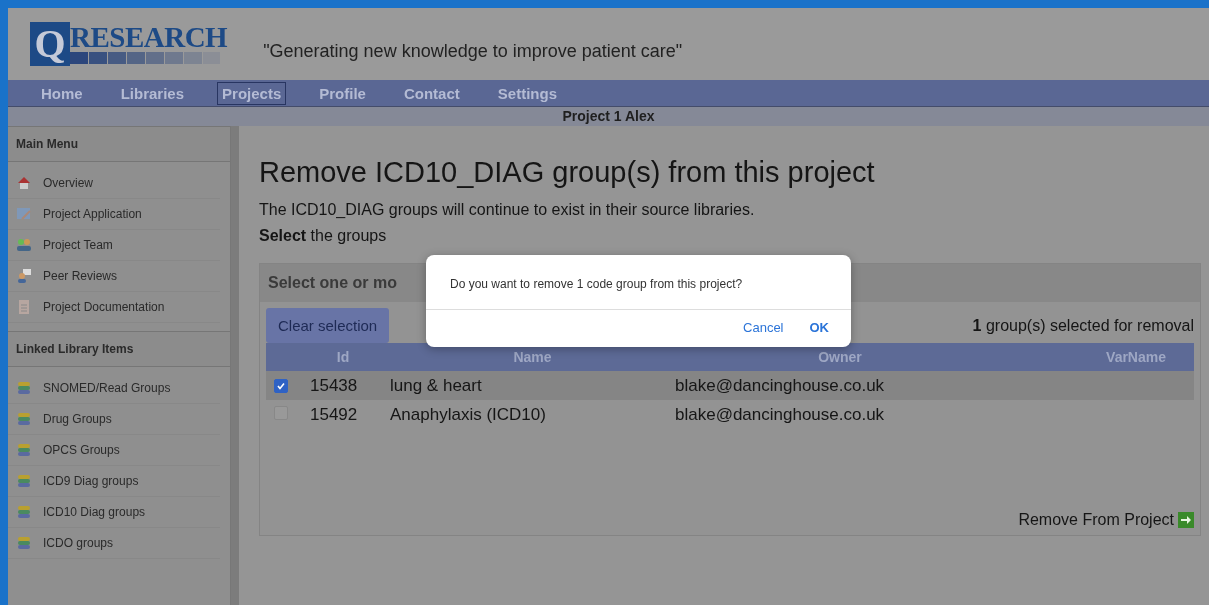  I want to click on nav-link: Libraries, so click(152, 93).